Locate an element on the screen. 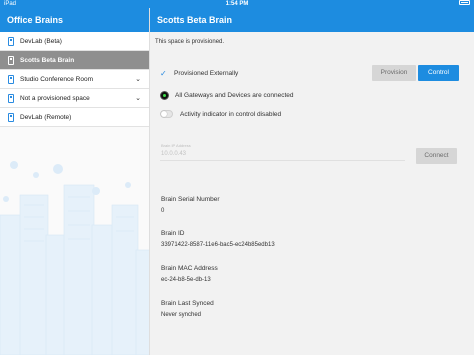 The image size is (474, 355). clock: 1:54 PM is located at coordinates (237, 4).